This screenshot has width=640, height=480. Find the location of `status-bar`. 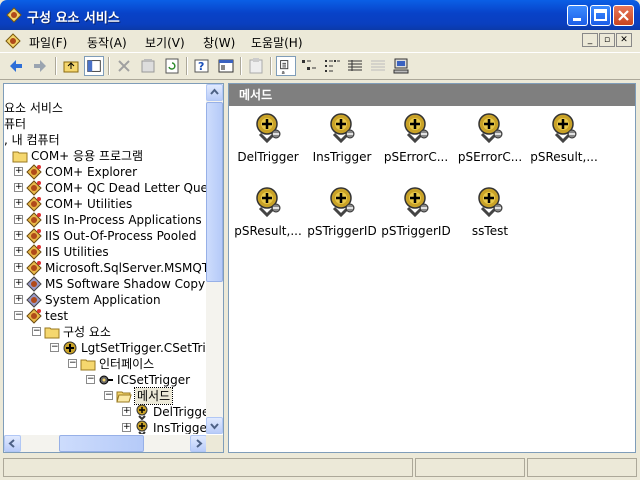

status-bar is located at coordinates (320, 468).